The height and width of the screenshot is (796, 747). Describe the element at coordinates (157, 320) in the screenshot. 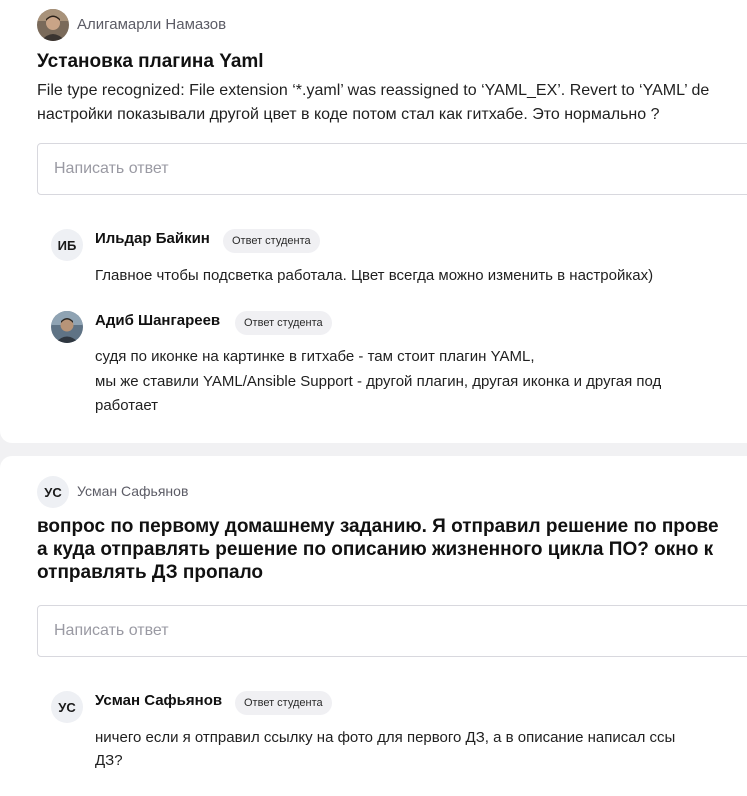

I see `reply-author-name: Адиб Шангареев` at that location.